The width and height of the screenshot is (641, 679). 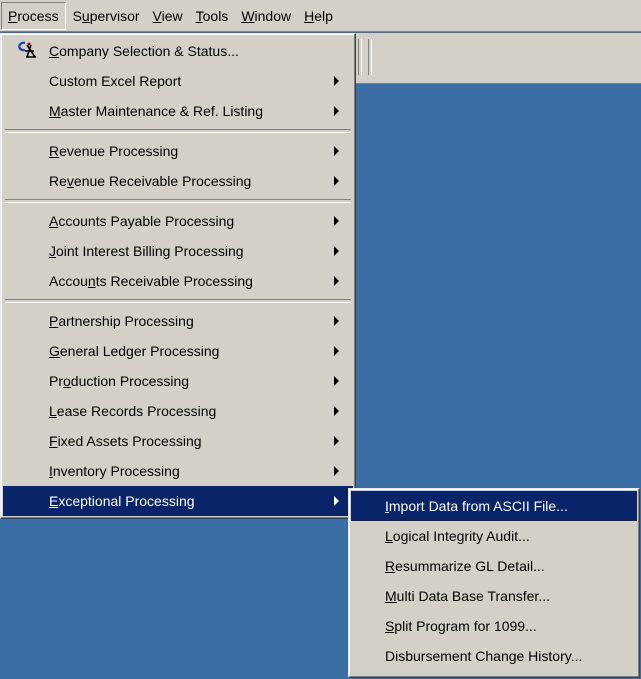 I want to click on menu-item-master-maintenance: Master Maintenance & Ref. Listing, so click(x=178, y=111).